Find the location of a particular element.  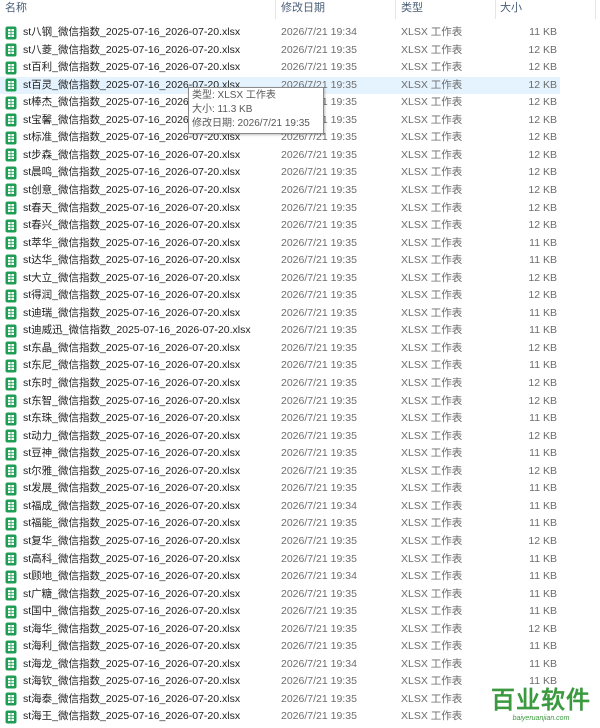

file-name: st动力_微信指数_2025-07-16_2026-07-20.xlsx is located at coordinates (132, 435).